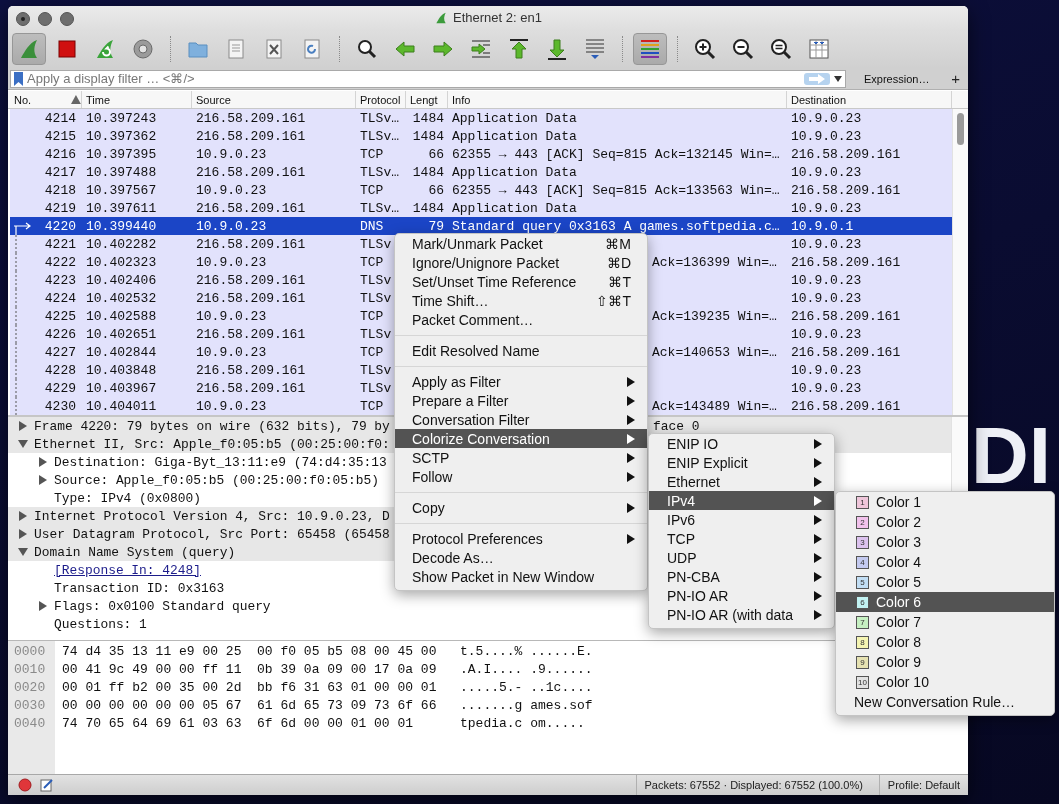 This screenshot has height=804, width=1059. I want to click on tree-label: face 0, so click(676, 426).